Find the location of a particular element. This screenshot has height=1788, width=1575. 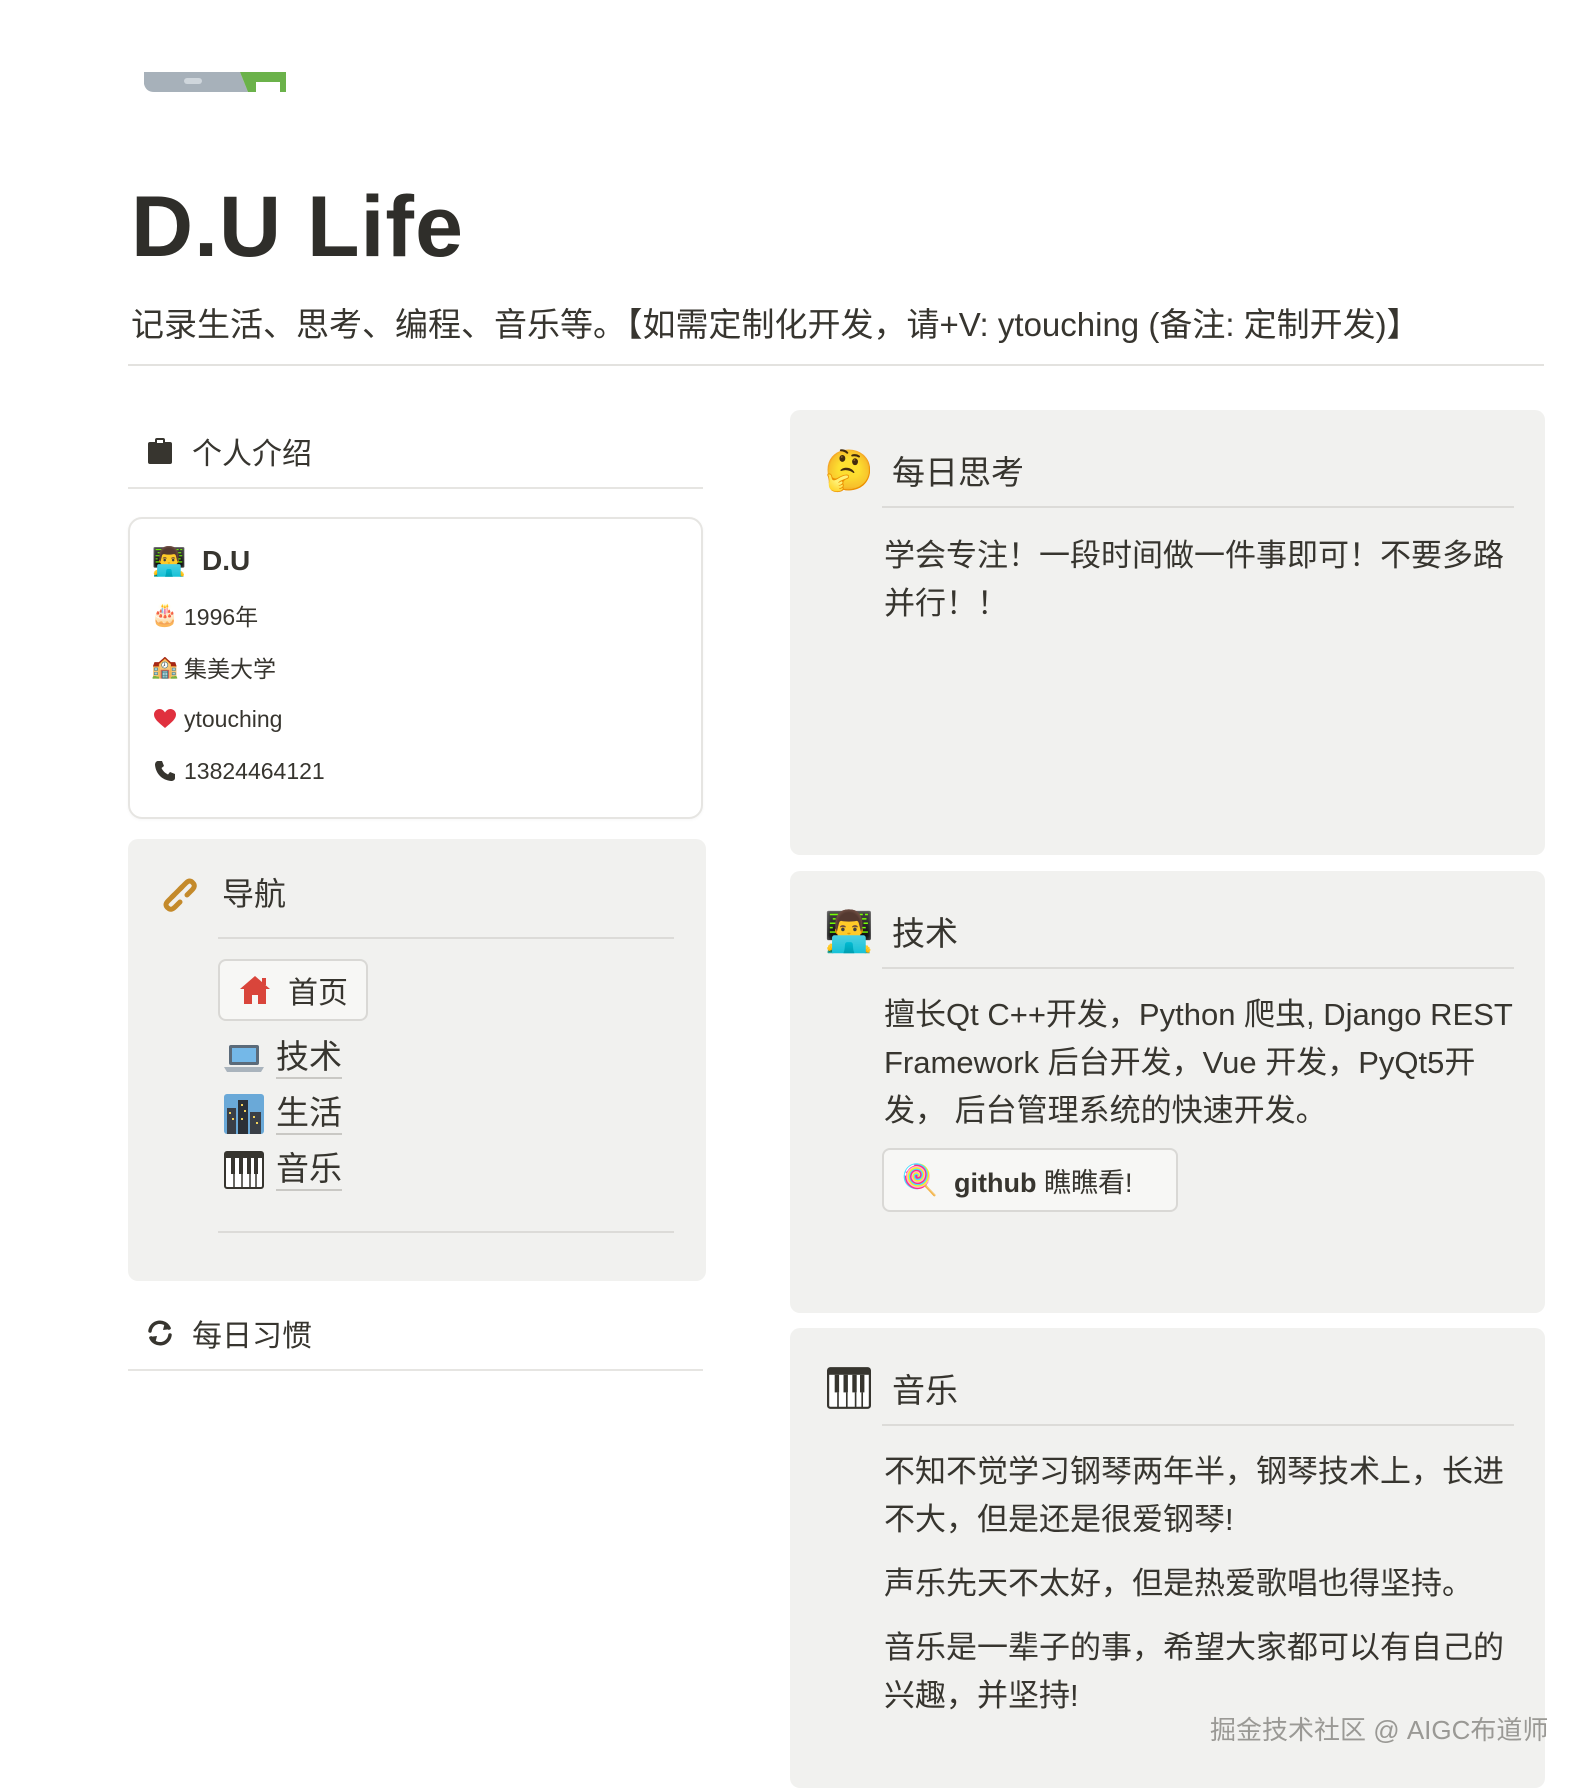

nav-item-tech-label: 技术 is located at coordinates (309, 1058).